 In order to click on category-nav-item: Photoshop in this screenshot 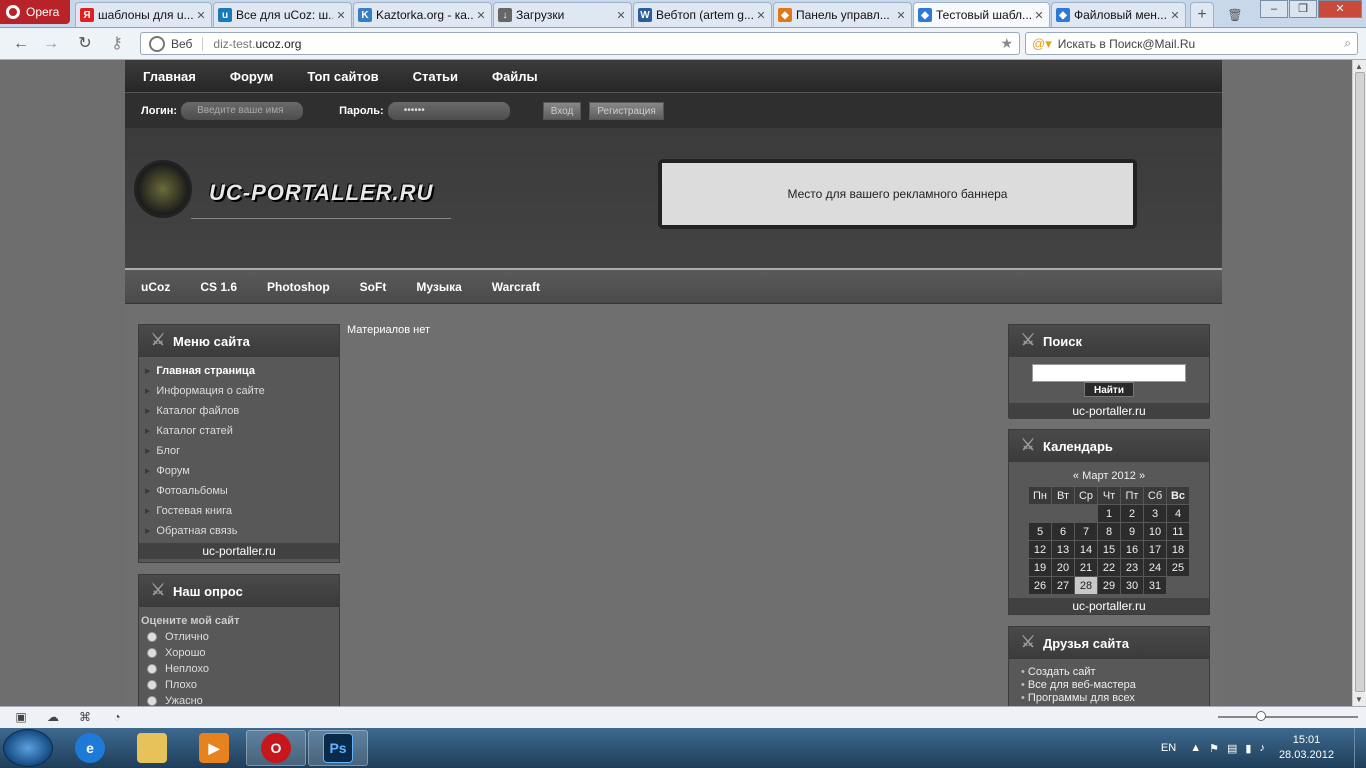, I will do `click(298, 287)`.